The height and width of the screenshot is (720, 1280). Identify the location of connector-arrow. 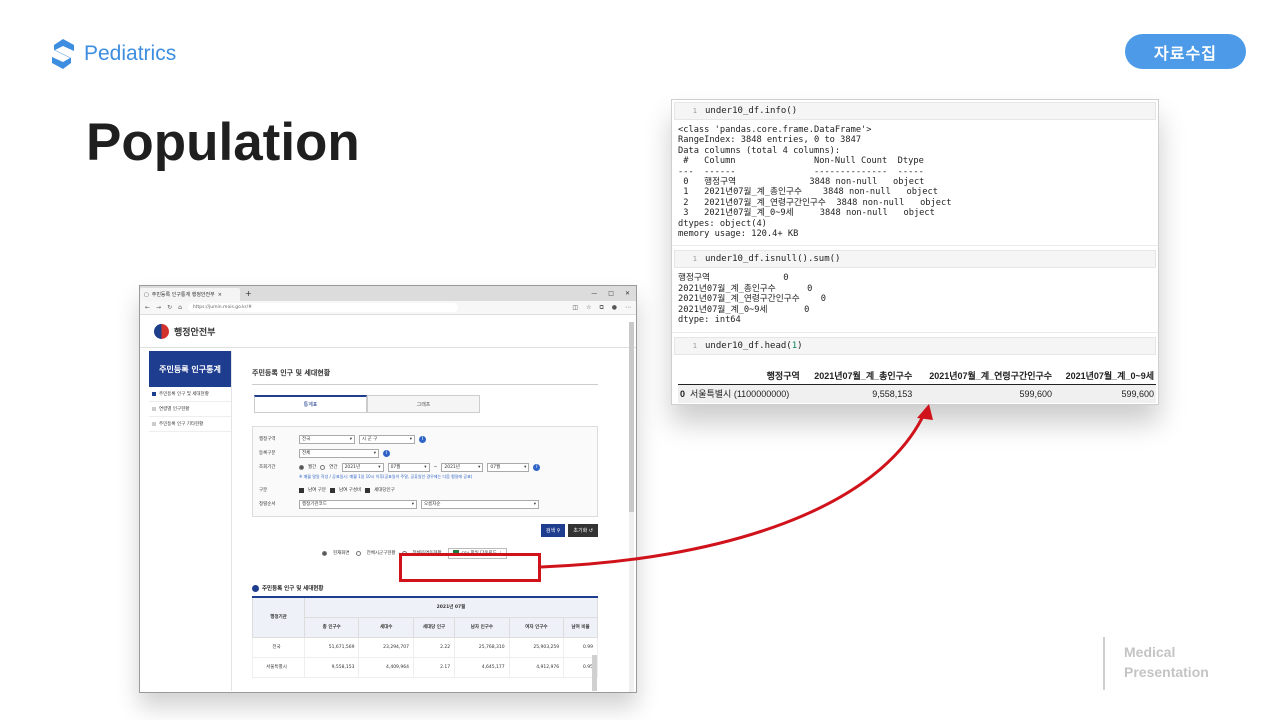
(736, 486).